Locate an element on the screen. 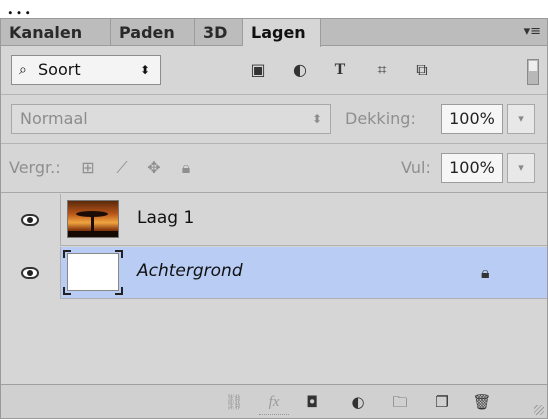  opacity-label: Dekking: is located at coordinates (380, 118).